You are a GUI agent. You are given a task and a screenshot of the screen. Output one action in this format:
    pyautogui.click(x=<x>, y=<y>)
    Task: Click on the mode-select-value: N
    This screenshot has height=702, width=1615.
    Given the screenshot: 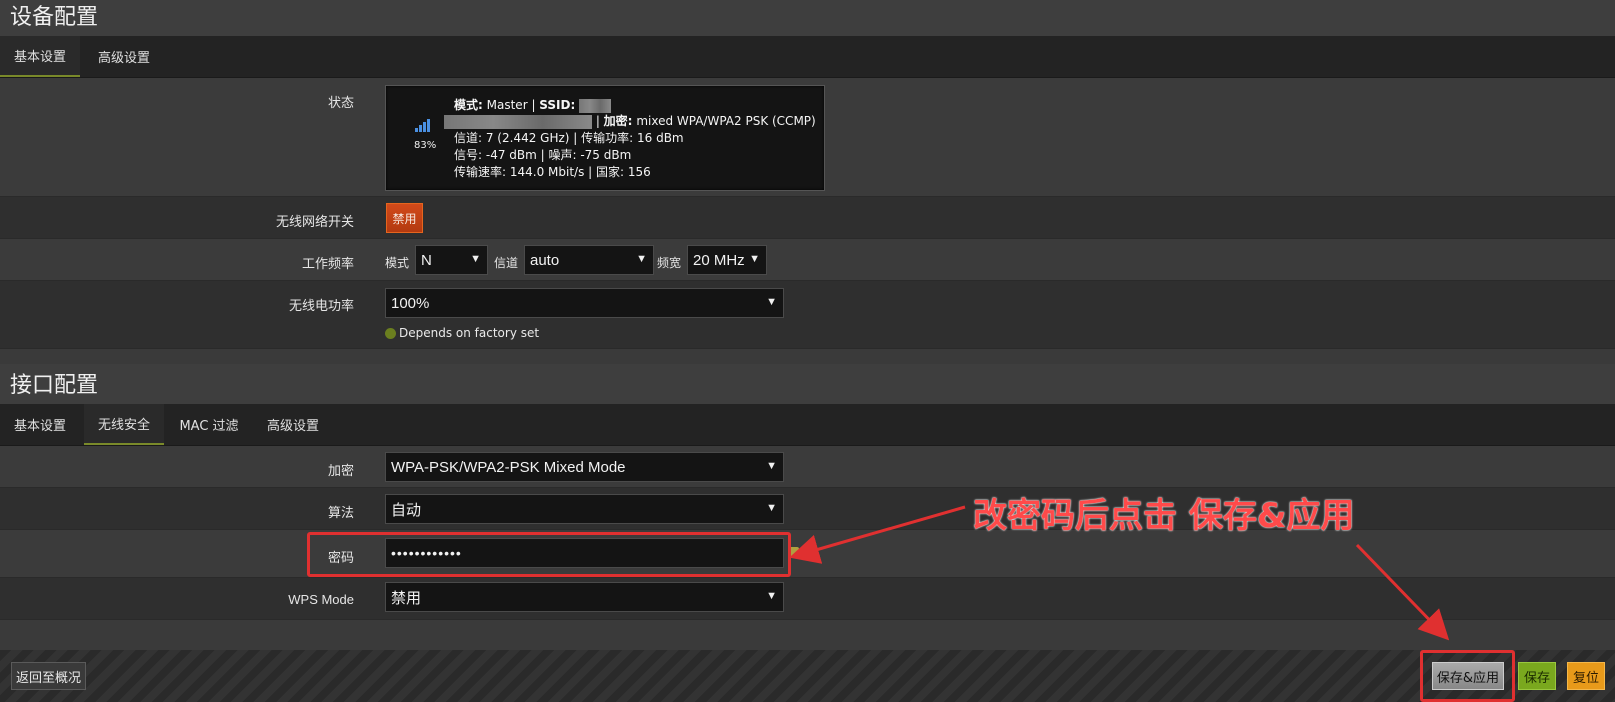 What is the action you would take?
    pyautogui.click(x=426, y=260)
    